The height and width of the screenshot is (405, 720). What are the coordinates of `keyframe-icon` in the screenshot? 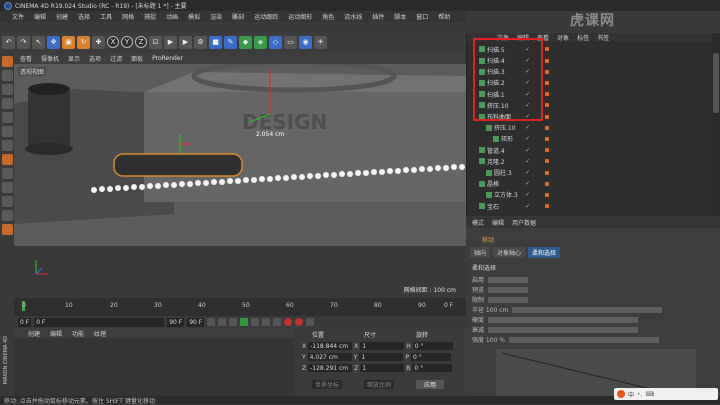 It's located at (310, 322).